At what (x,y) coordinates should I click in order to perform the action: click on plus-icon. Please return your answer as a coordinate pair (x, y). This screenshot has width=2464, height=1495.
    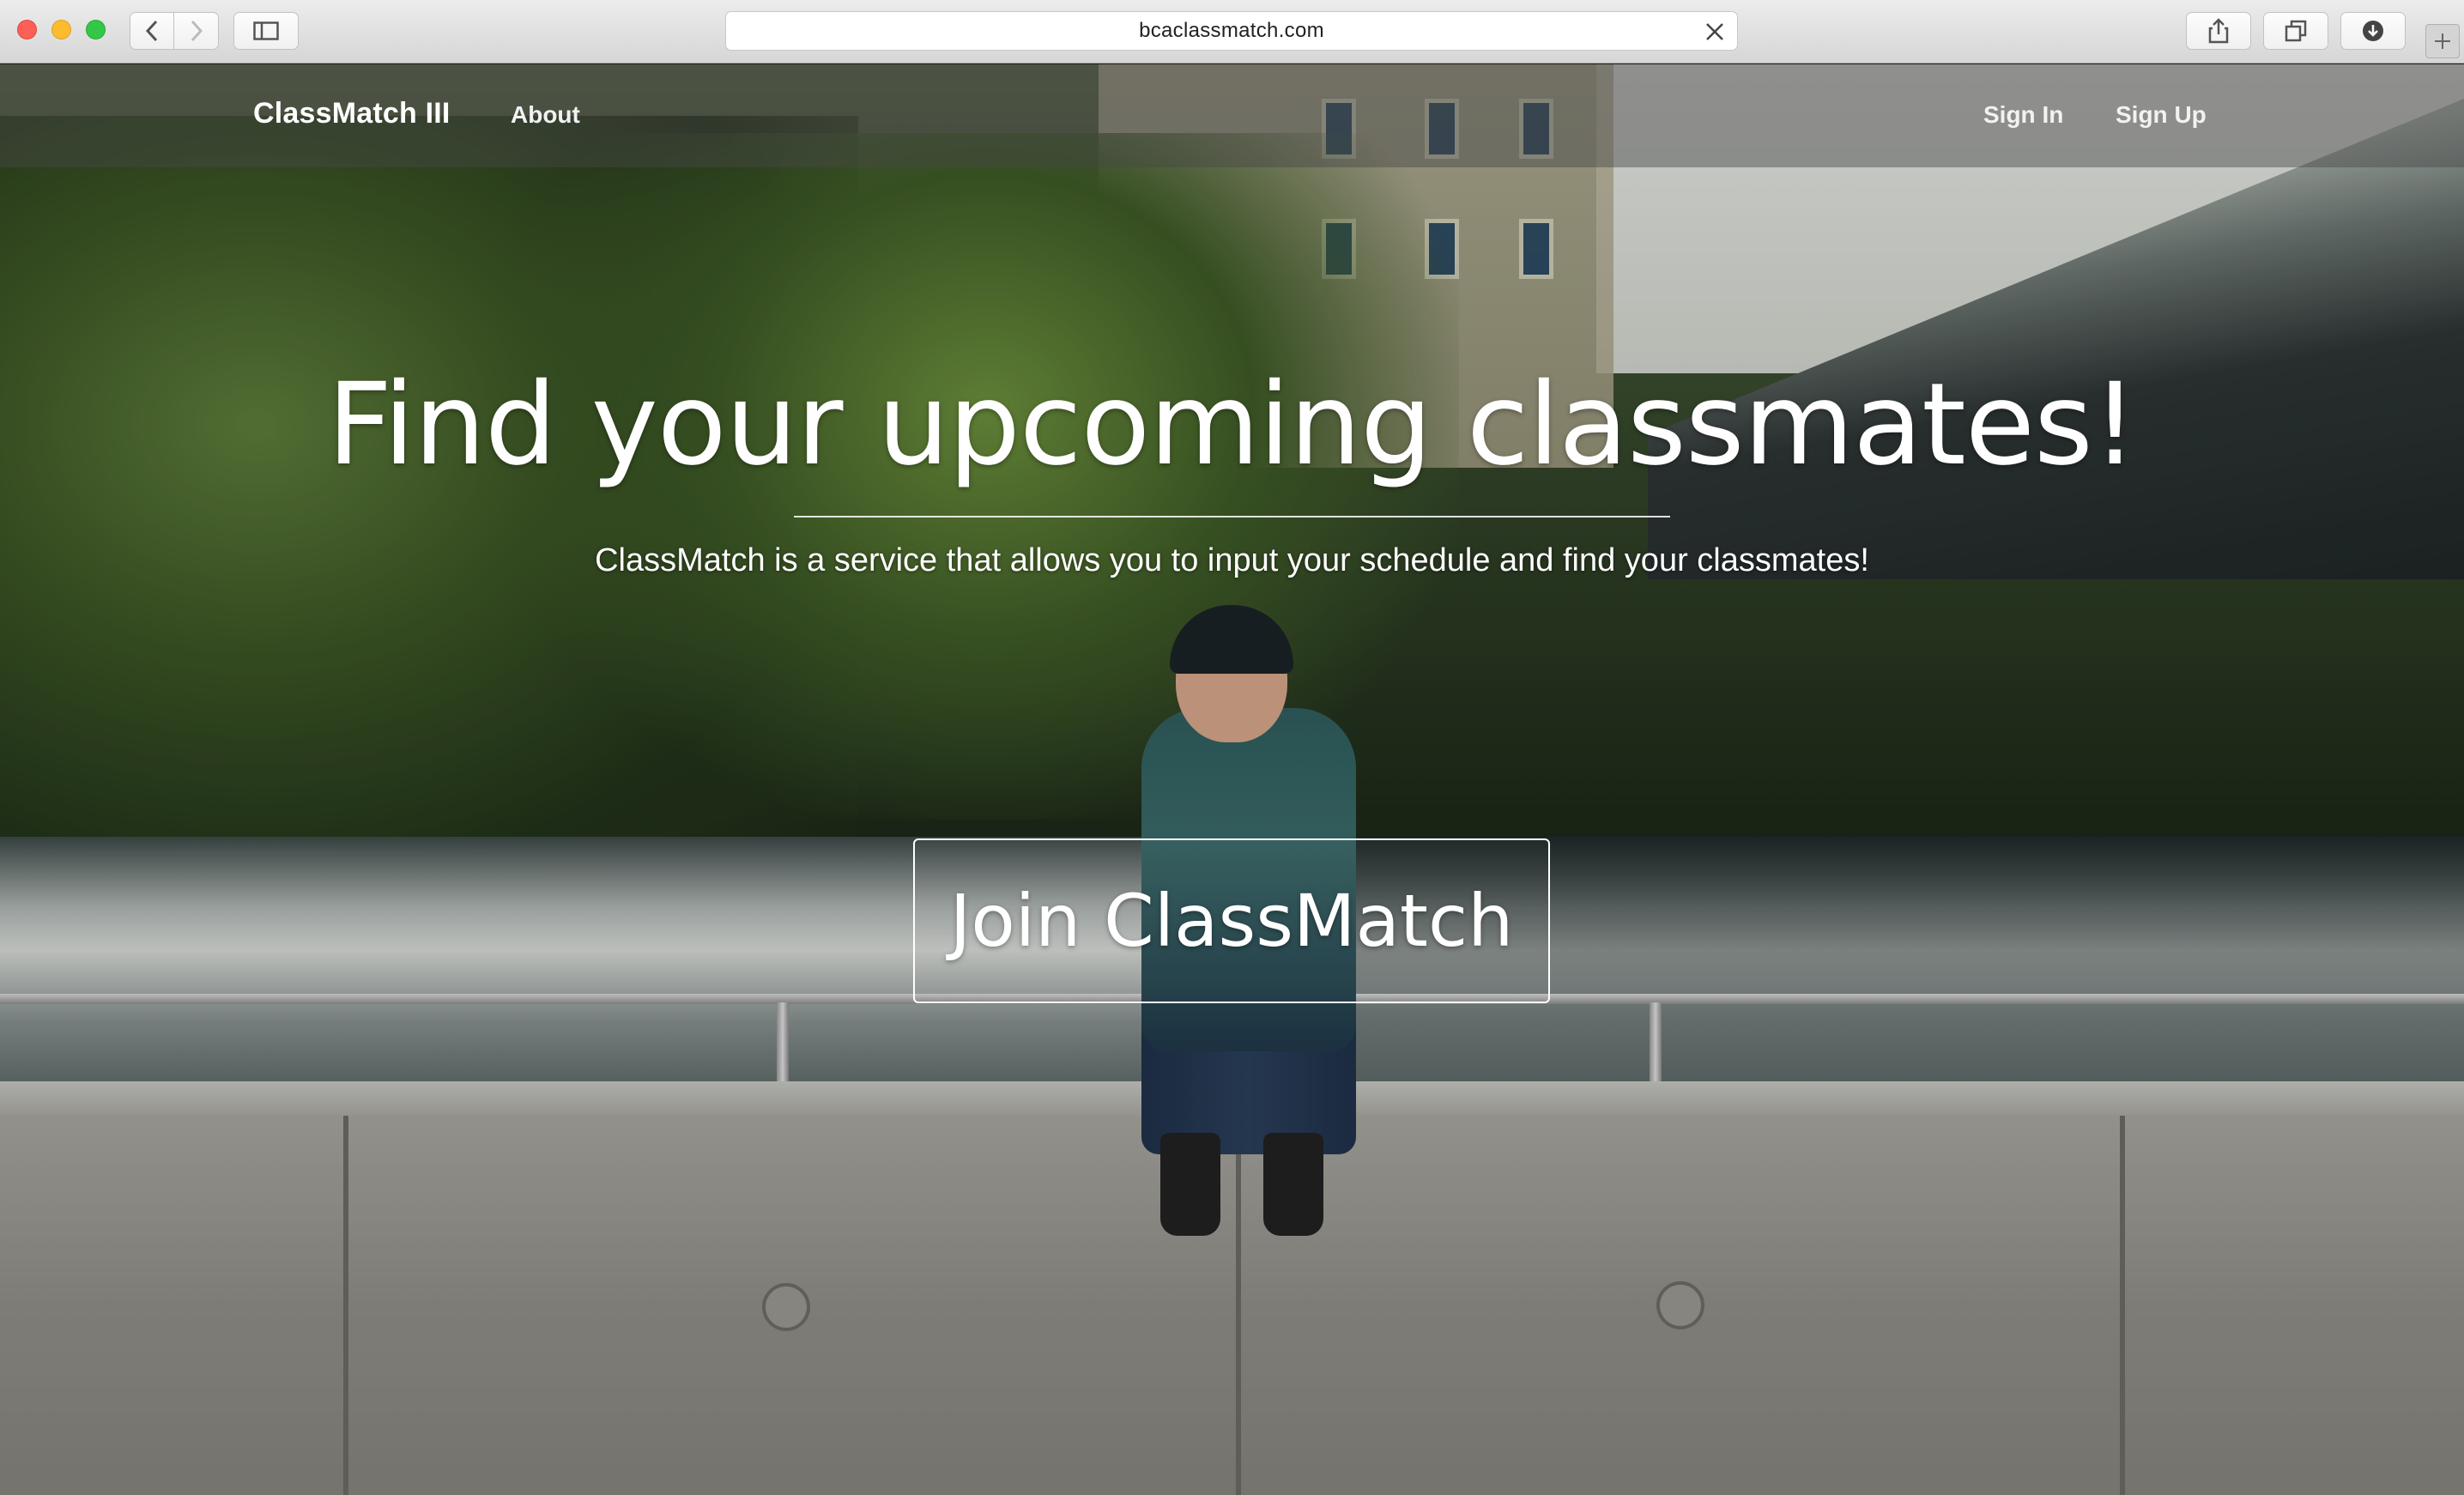
    Looking at the image, I should click on (2442, 41).